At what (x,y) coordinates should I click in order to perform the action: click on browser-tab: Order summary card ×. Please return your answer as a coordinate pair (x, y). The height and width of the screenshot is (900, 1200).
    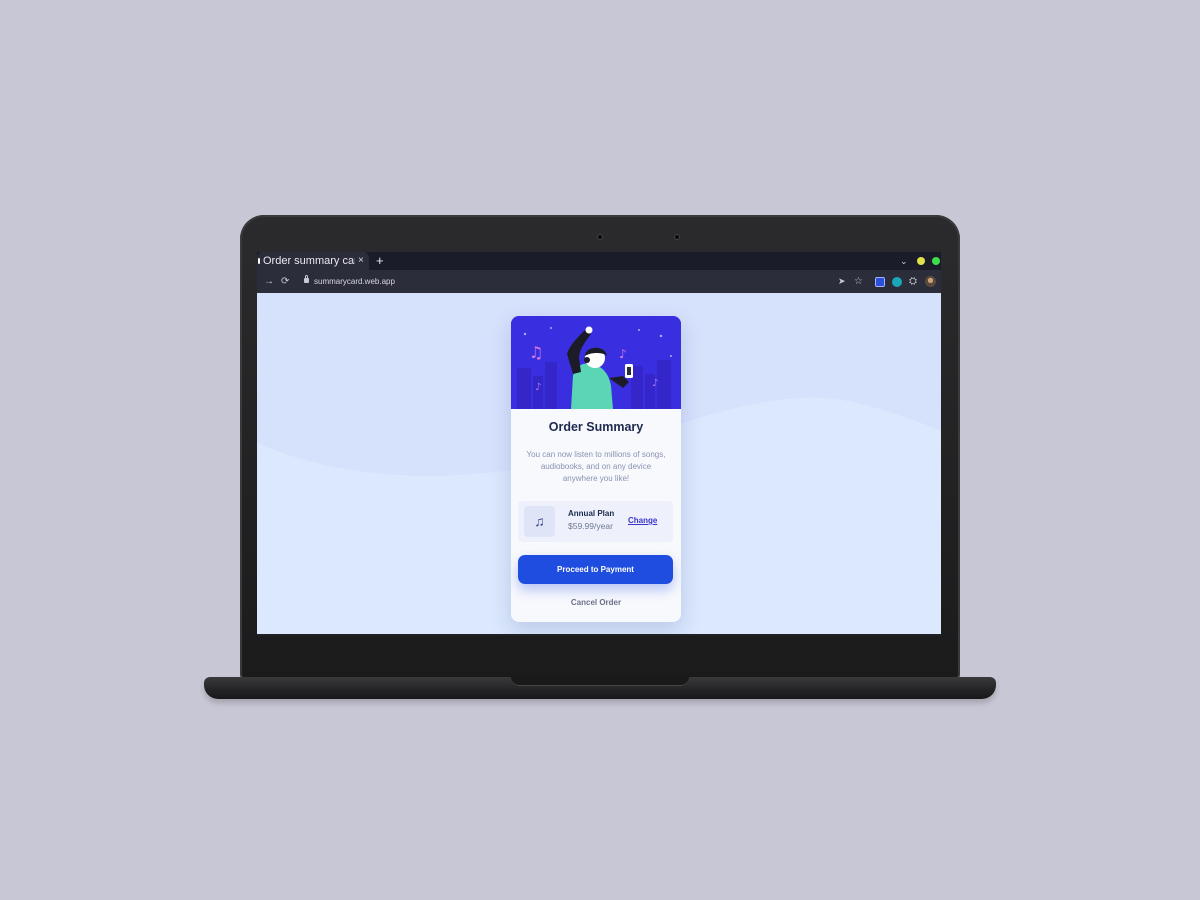
    Looking at the image, I should click on (313, 261).